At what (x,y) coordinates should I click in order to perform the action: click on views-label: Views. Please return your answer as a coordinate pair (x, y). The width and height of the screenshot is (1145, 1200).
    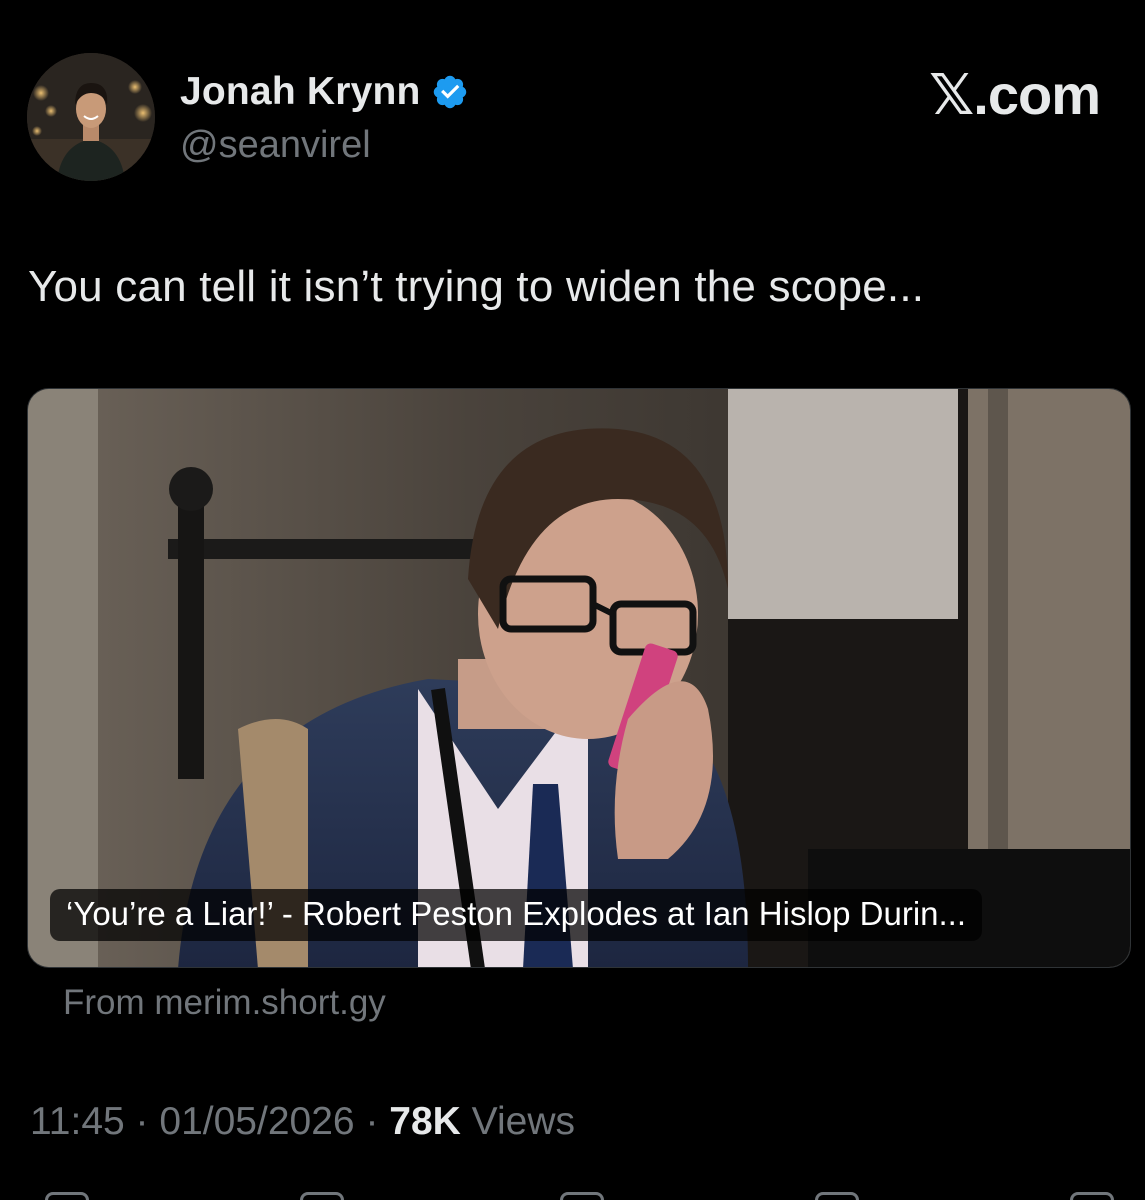
    Looking at the image, I should click on (523, 1121).